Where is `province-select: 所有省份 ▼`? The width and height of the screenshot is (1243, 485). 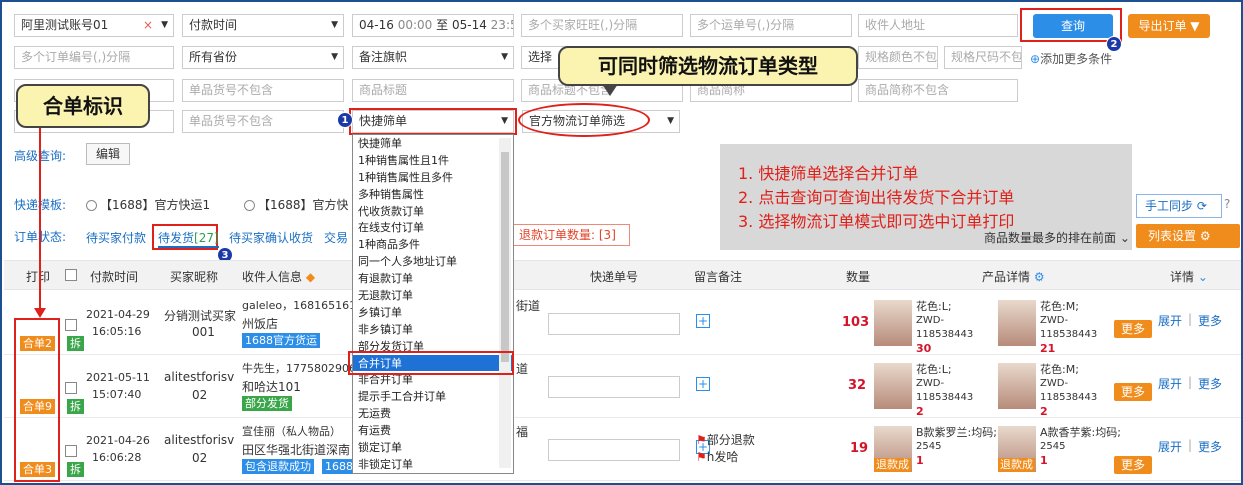 province-select: 所有省份 ▼ is located at coordinates (263, 57).